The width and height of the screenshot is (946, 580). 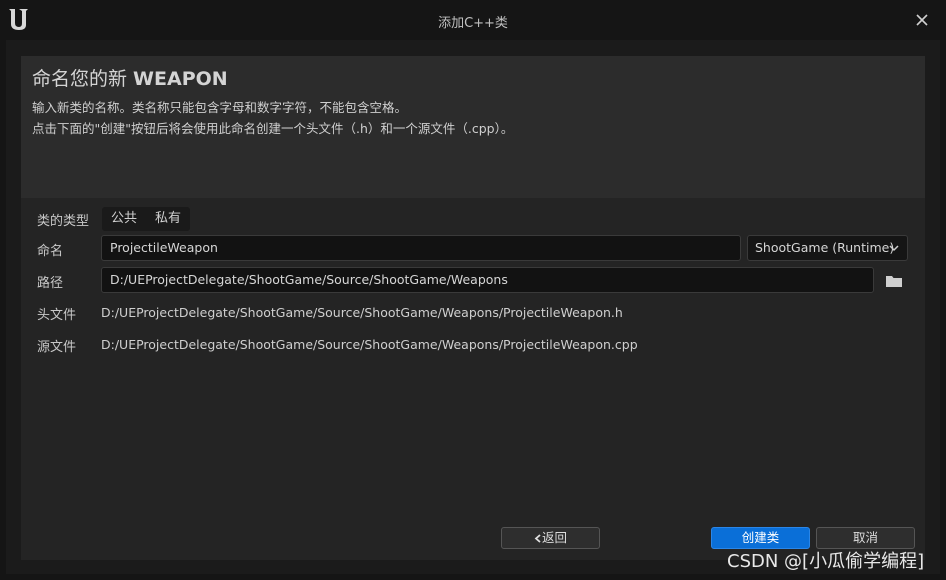 I want to click on title-bar: 添加C++类, so click(x=473, y=20).